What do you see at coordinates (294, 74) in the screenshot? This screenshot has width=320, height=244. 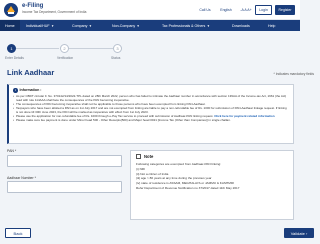 I see `mandatory-note: * Indicates mandatory fields` at bounding box center [294, 74].